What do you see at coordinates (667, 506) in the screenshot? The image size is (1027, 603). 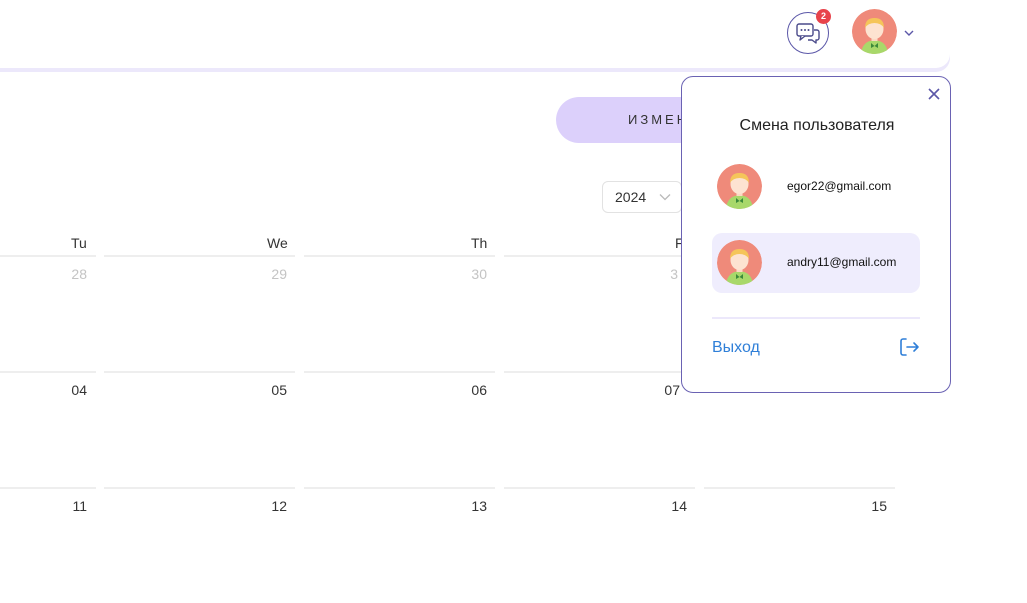 I see `day-cell: 14` at bounding box center [667, 506].